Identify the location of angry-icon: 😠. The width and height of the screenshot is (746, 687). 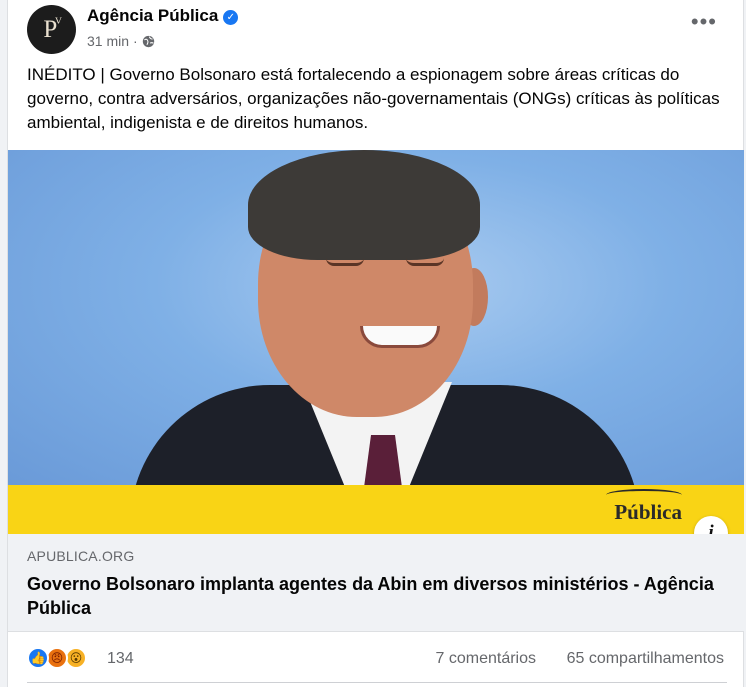
(57, 658).